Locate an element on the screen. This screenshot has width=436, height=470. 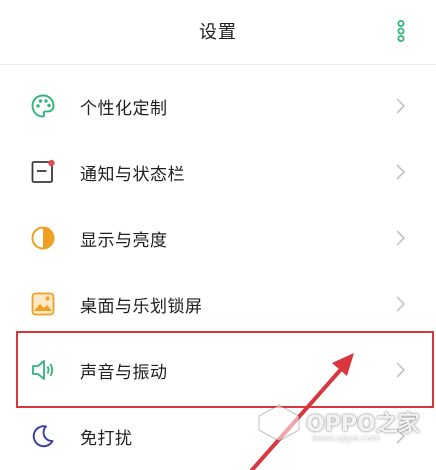
settings-item-label: 显示与亮度 is located at coordinates (124, 241).